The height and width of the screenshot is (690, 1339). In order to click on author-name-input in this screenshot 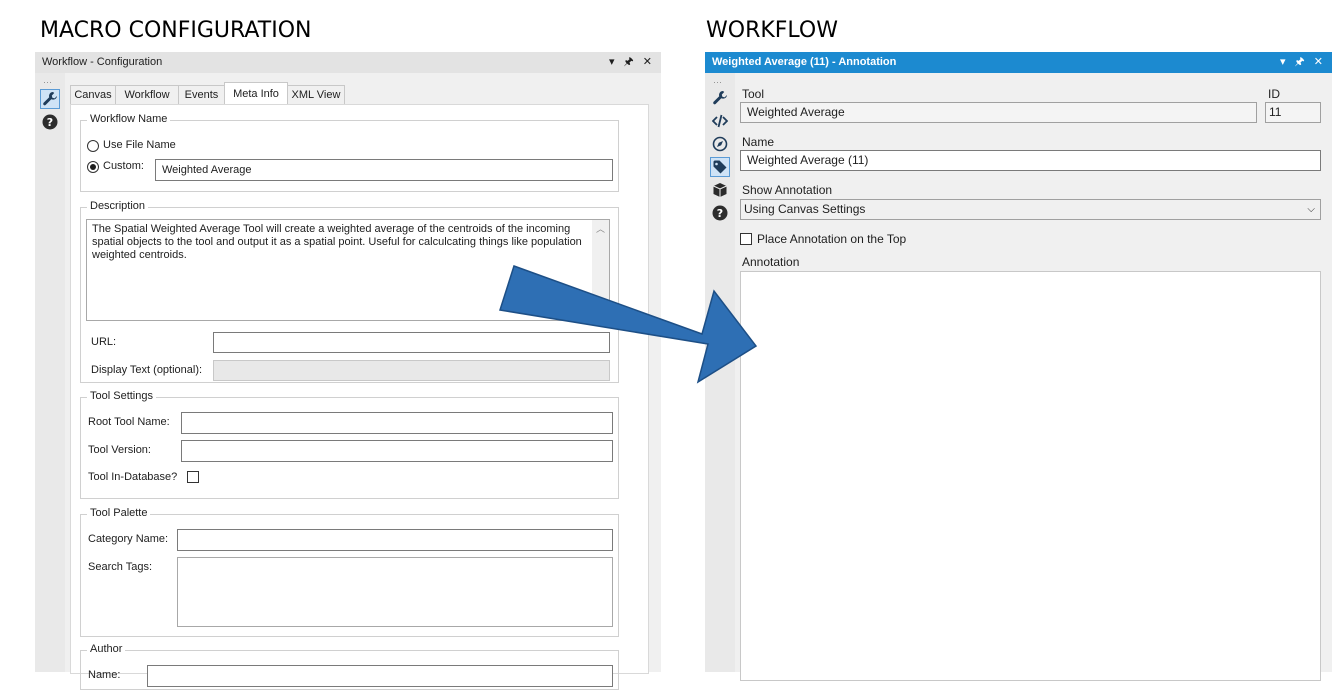, I will do `click(380, 676)`.